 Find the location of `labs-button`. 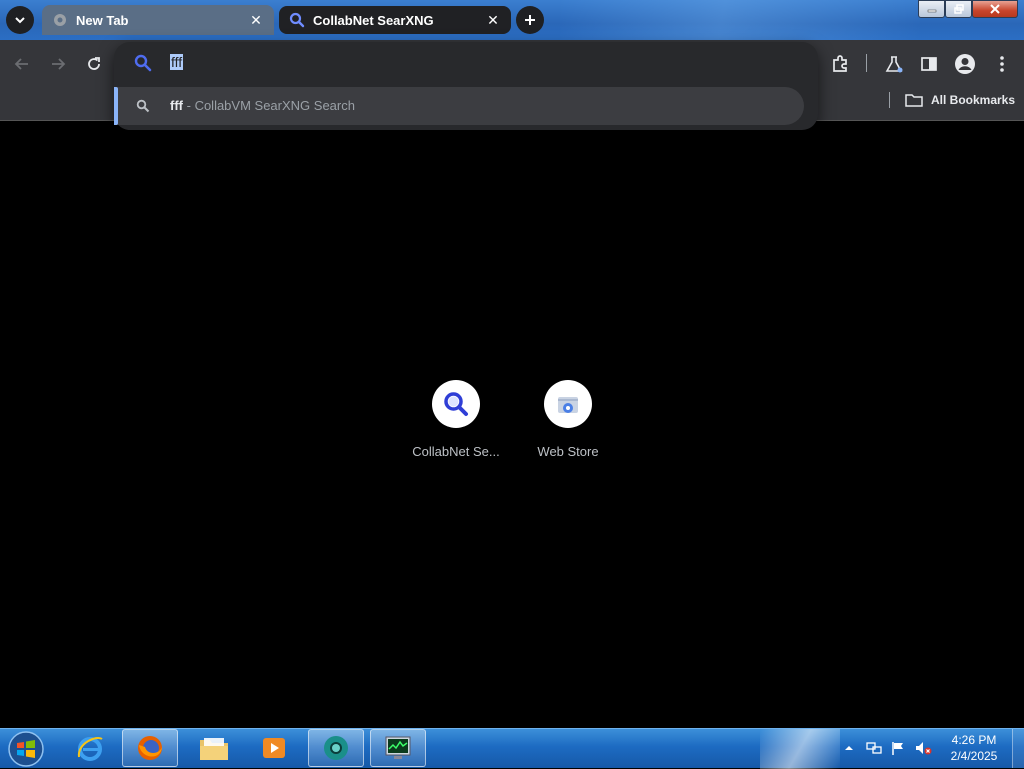

labs-button is located at coordinates (894, 64).